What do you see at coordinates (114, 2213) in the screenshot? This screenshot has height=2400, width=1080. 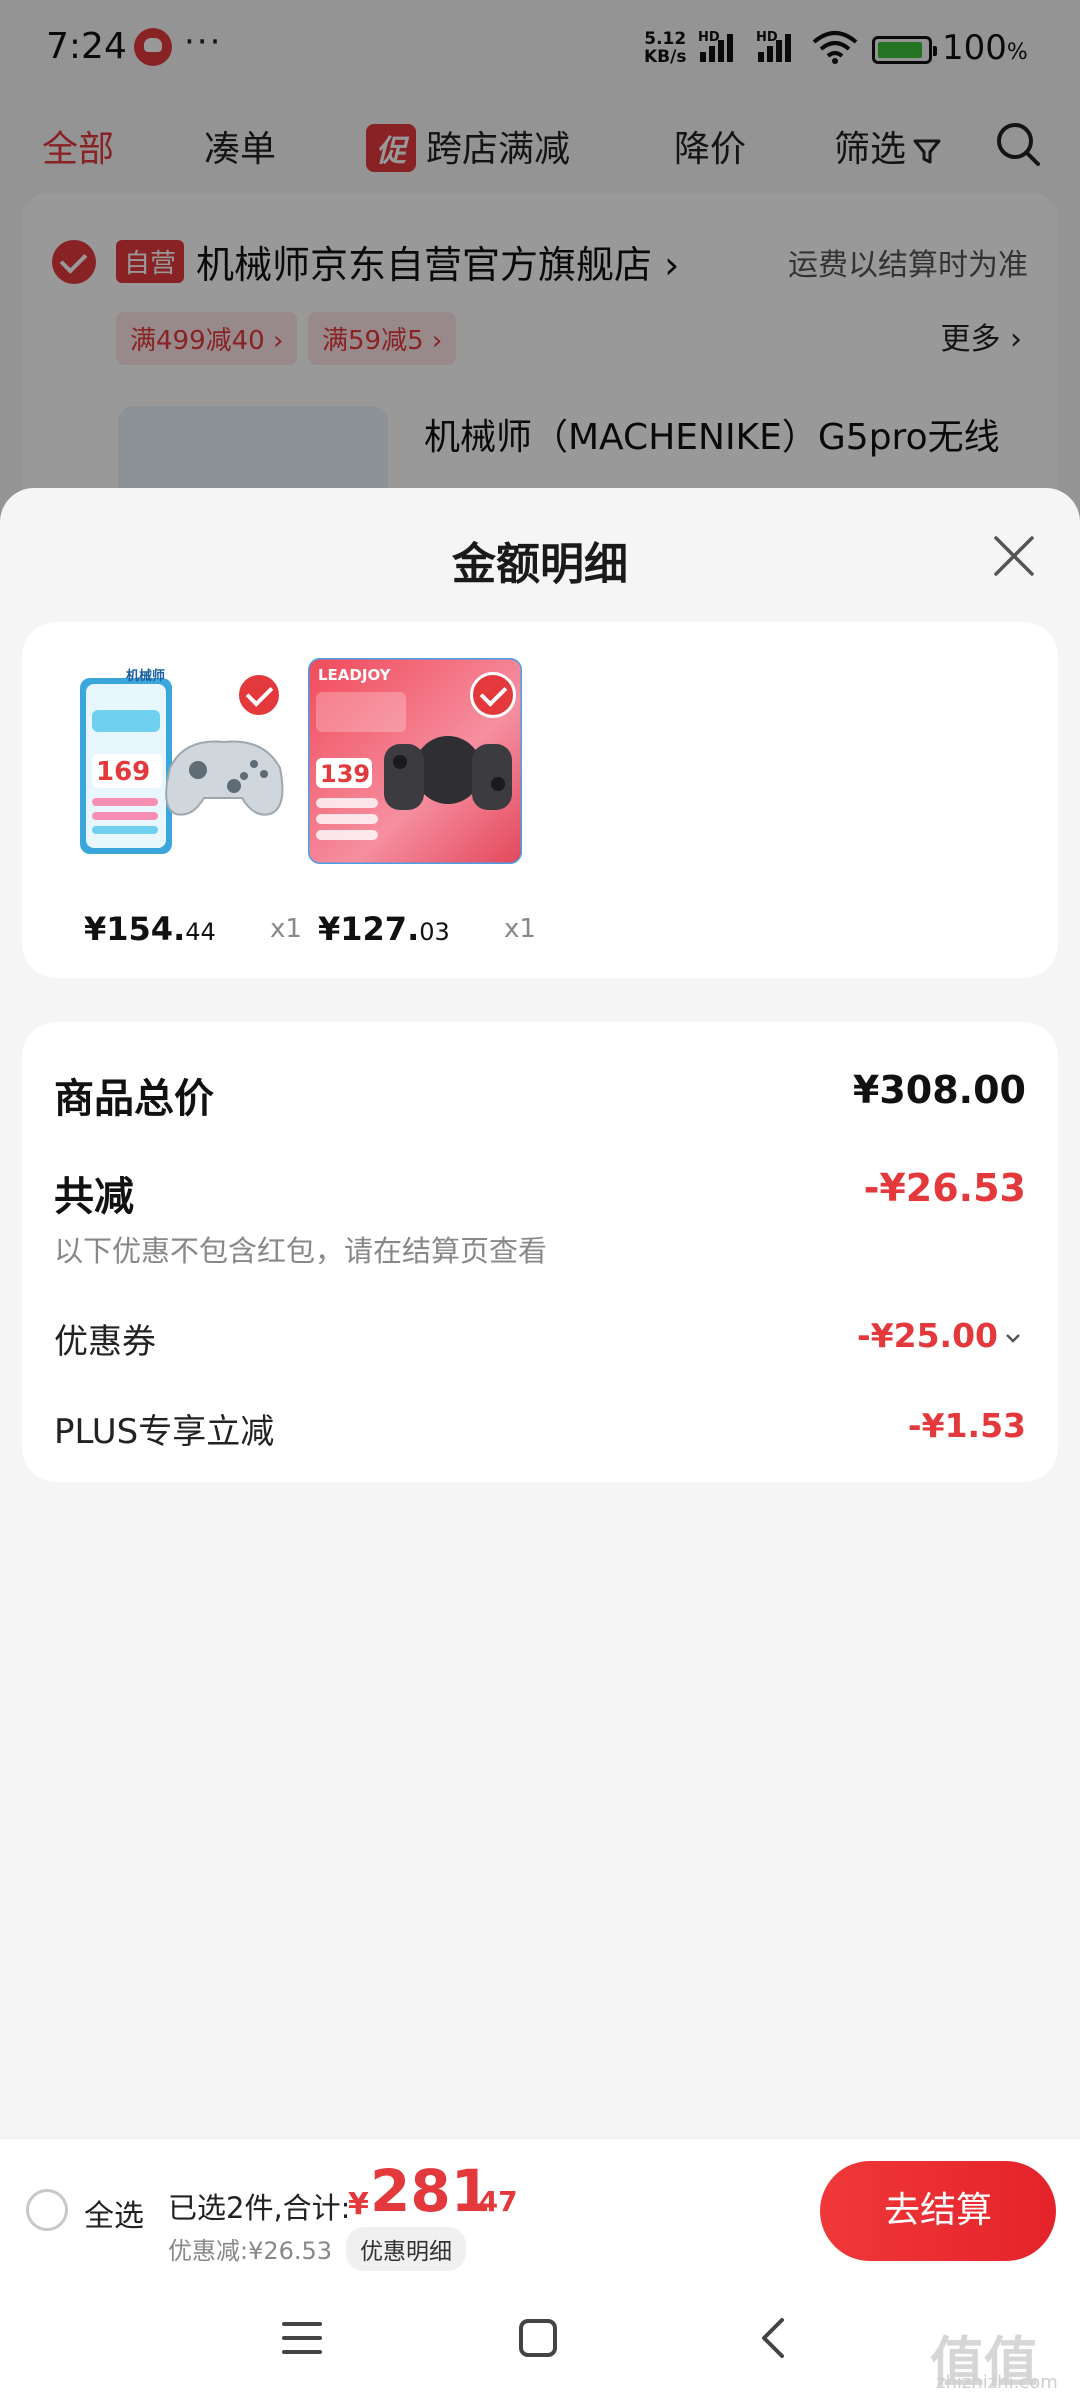 I see `select-all-label: 全选` at bounding box center [114, 2213].